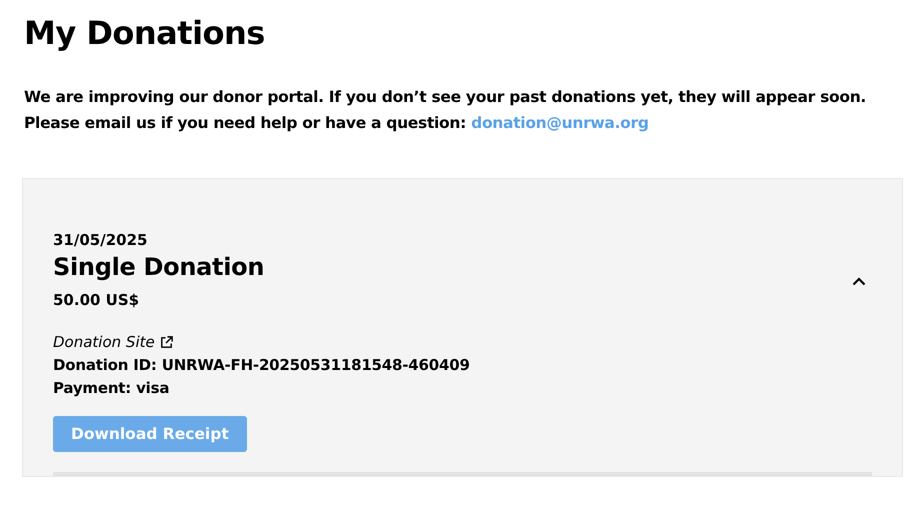  Describe the element at coordinates (113, 342) in the screenshot. I see `donation-site-link: Donation Site` at that location.